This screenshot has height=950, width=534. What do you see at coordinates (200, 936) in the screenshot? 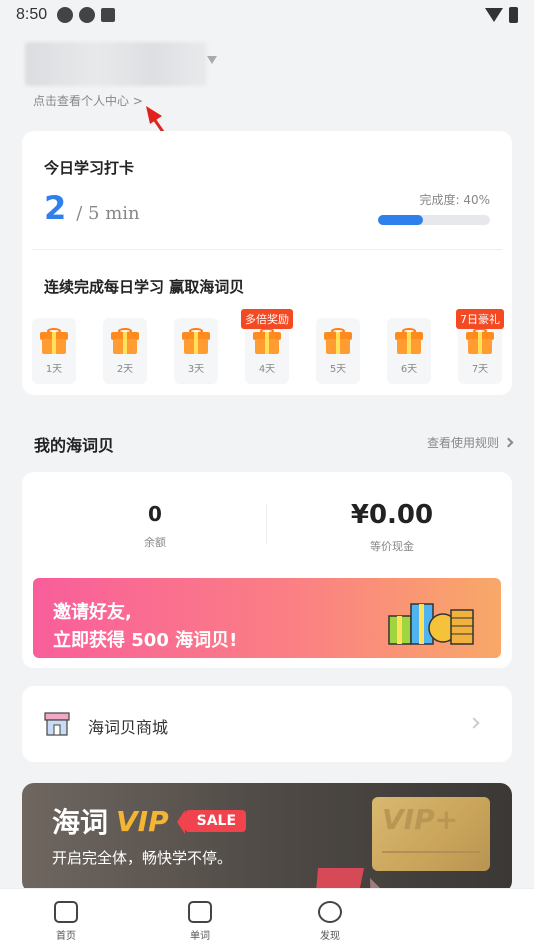
I see `tab-words-label: 单词` at bounding box center [200, 936].